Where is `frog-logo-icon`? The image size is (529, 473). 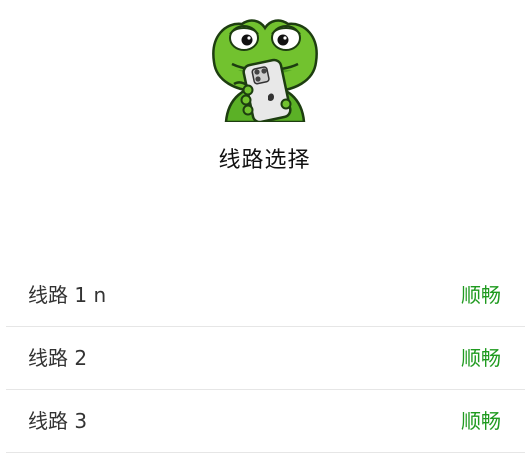
frog-logo-icon is located at coordinates (265, 69).